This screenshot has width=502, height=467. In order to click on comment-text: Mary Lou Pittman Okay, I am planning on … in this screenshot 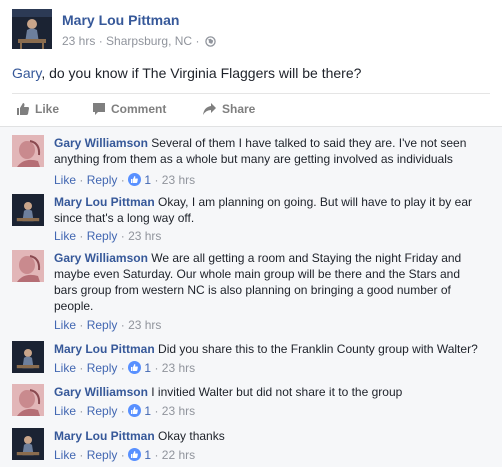, I will do `click(270, 210)`.